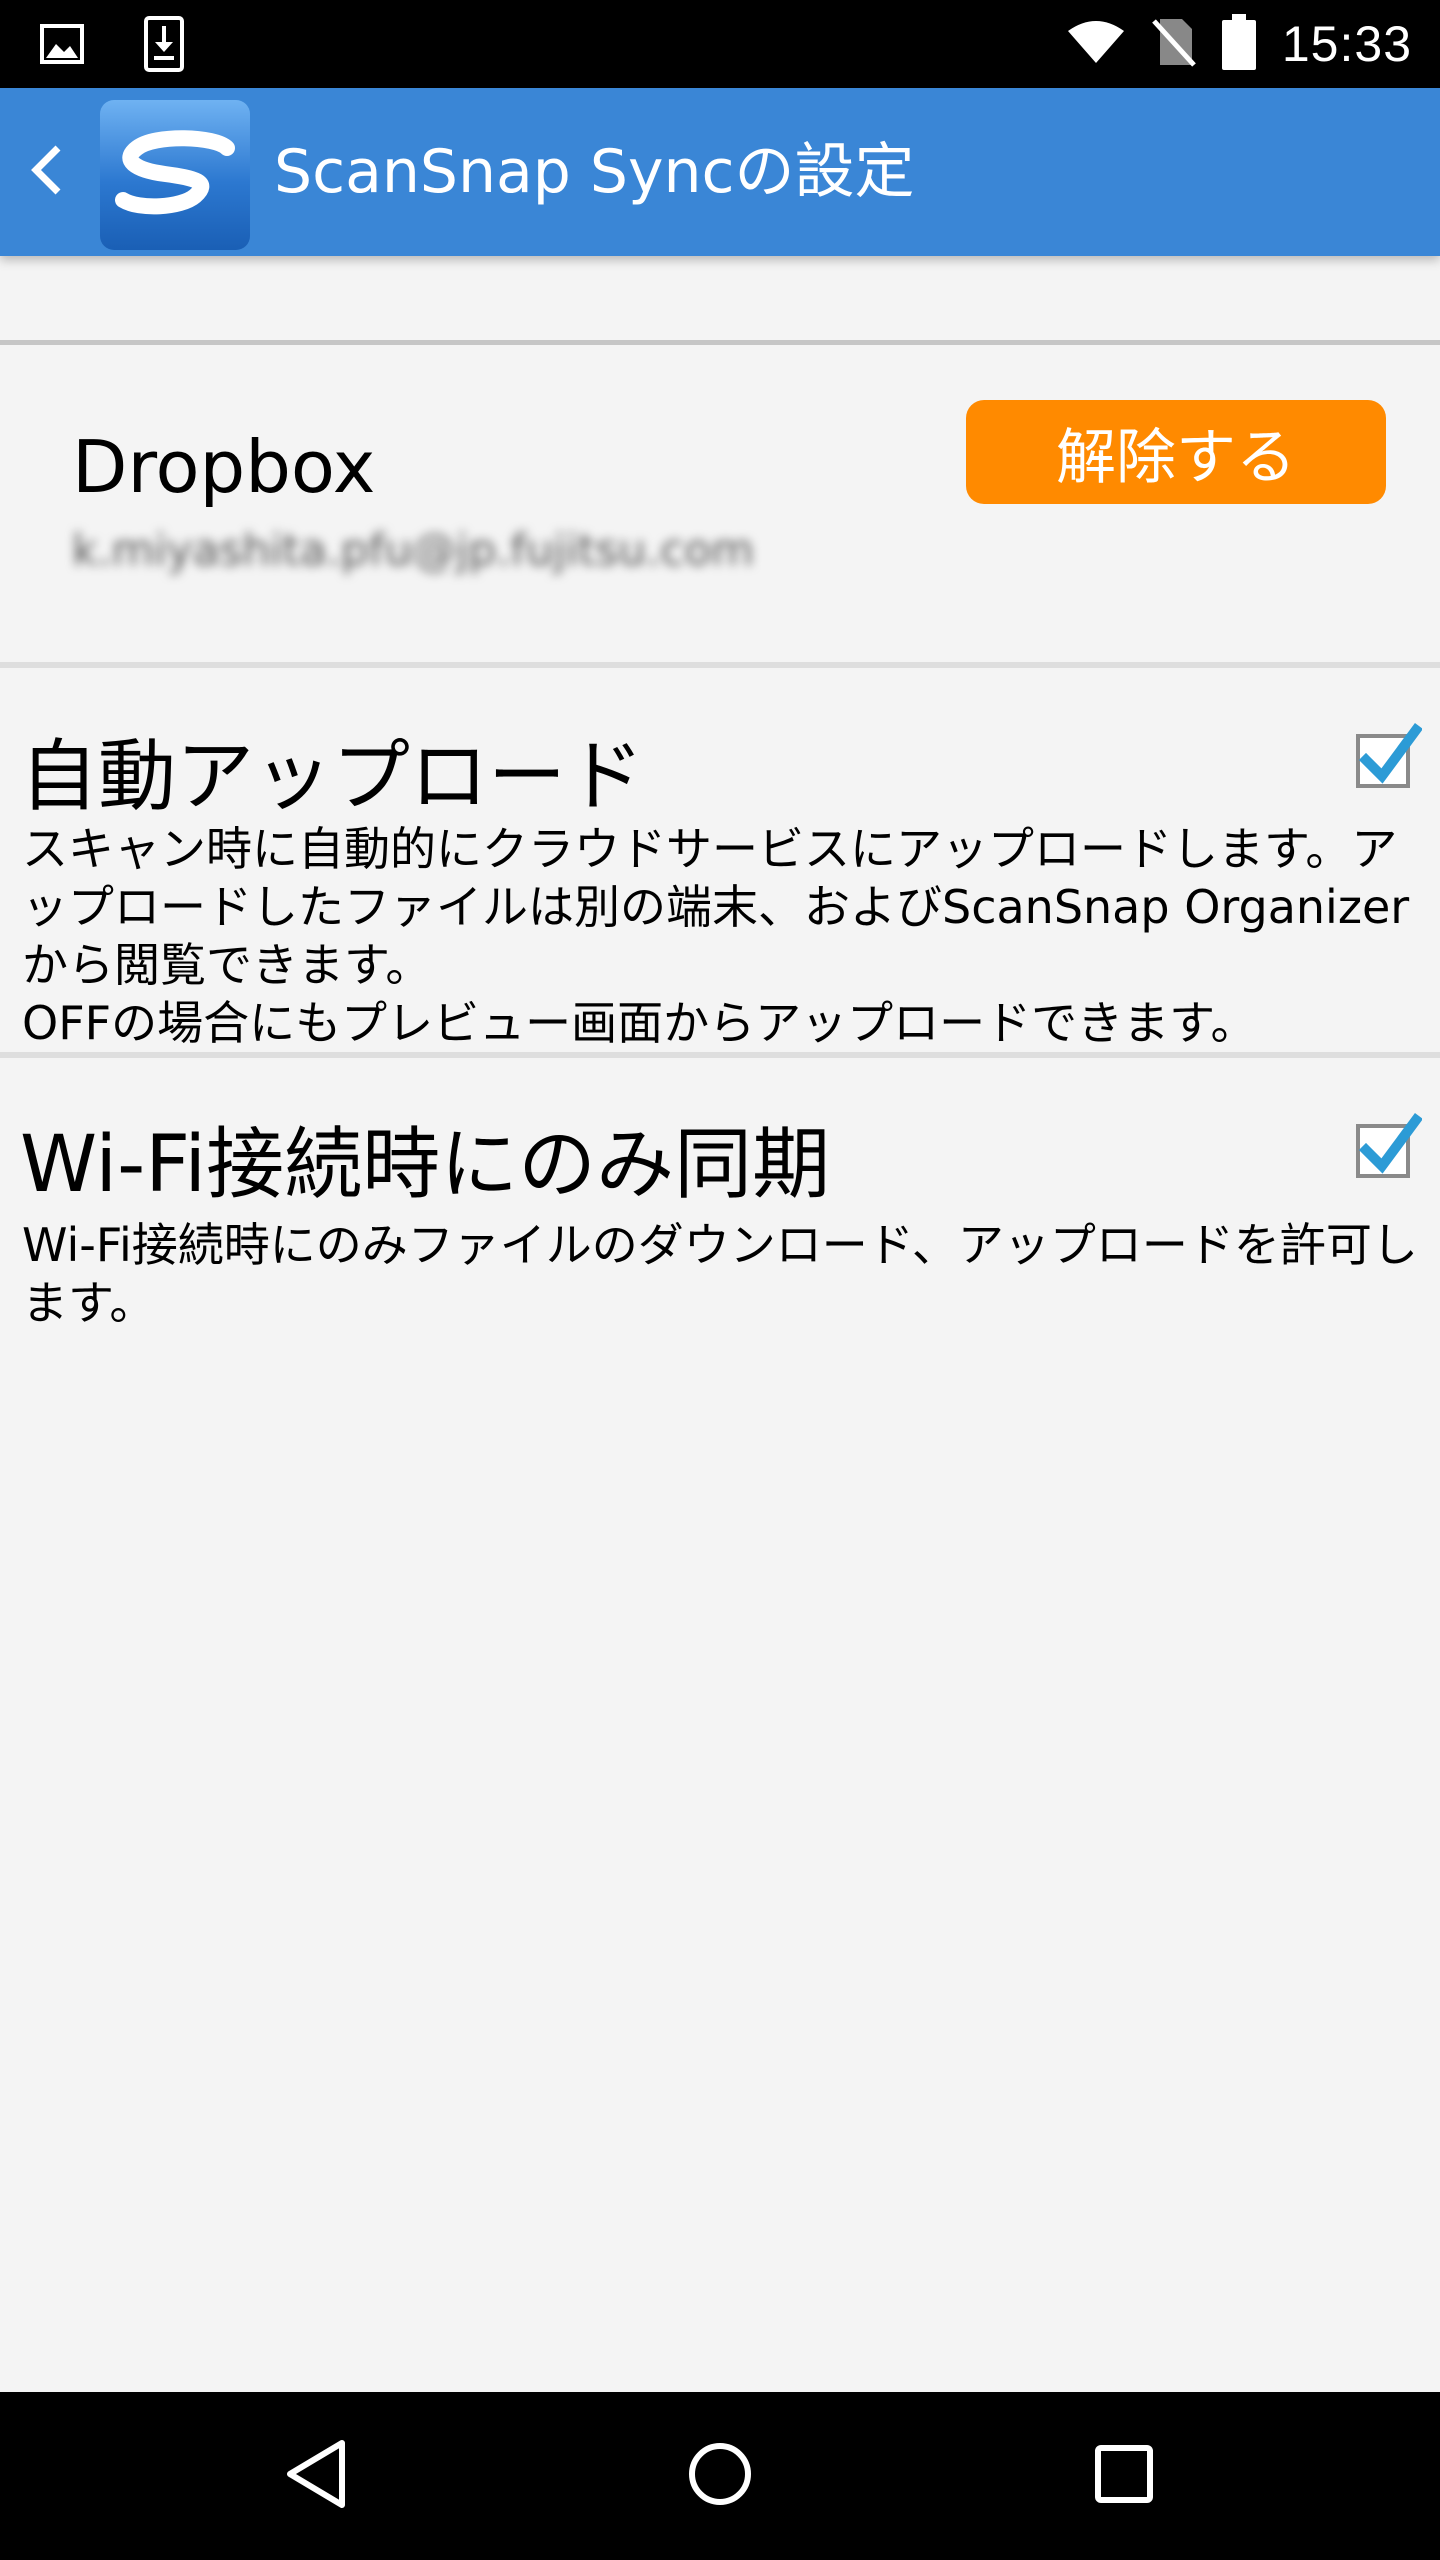 This screenshot has width=1440, height=2560. I want to click on back-triangle-icon, so click(316, 2476).